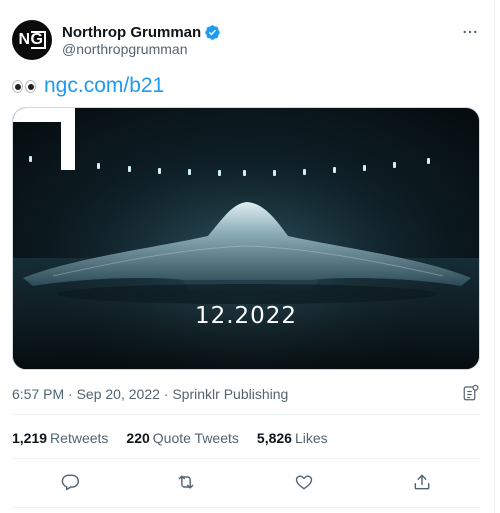 The height and width of the screenshot is (513, 500). I want to click on reply-icon, so click(70, 482).